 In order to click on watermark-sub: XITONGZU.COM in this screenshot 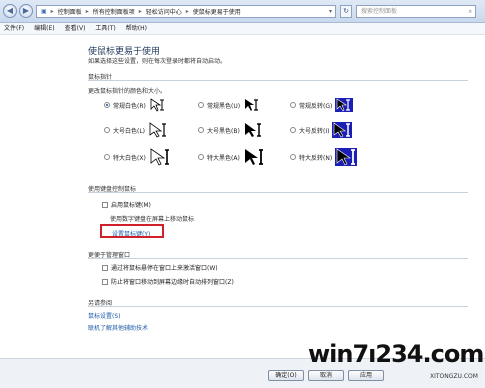, I will do `click(454, 376)`.